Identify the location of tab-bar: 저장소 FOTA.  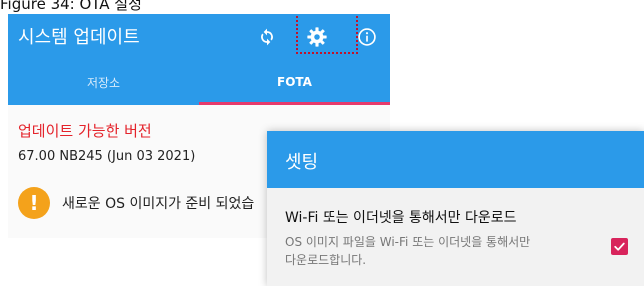
(199, 82).